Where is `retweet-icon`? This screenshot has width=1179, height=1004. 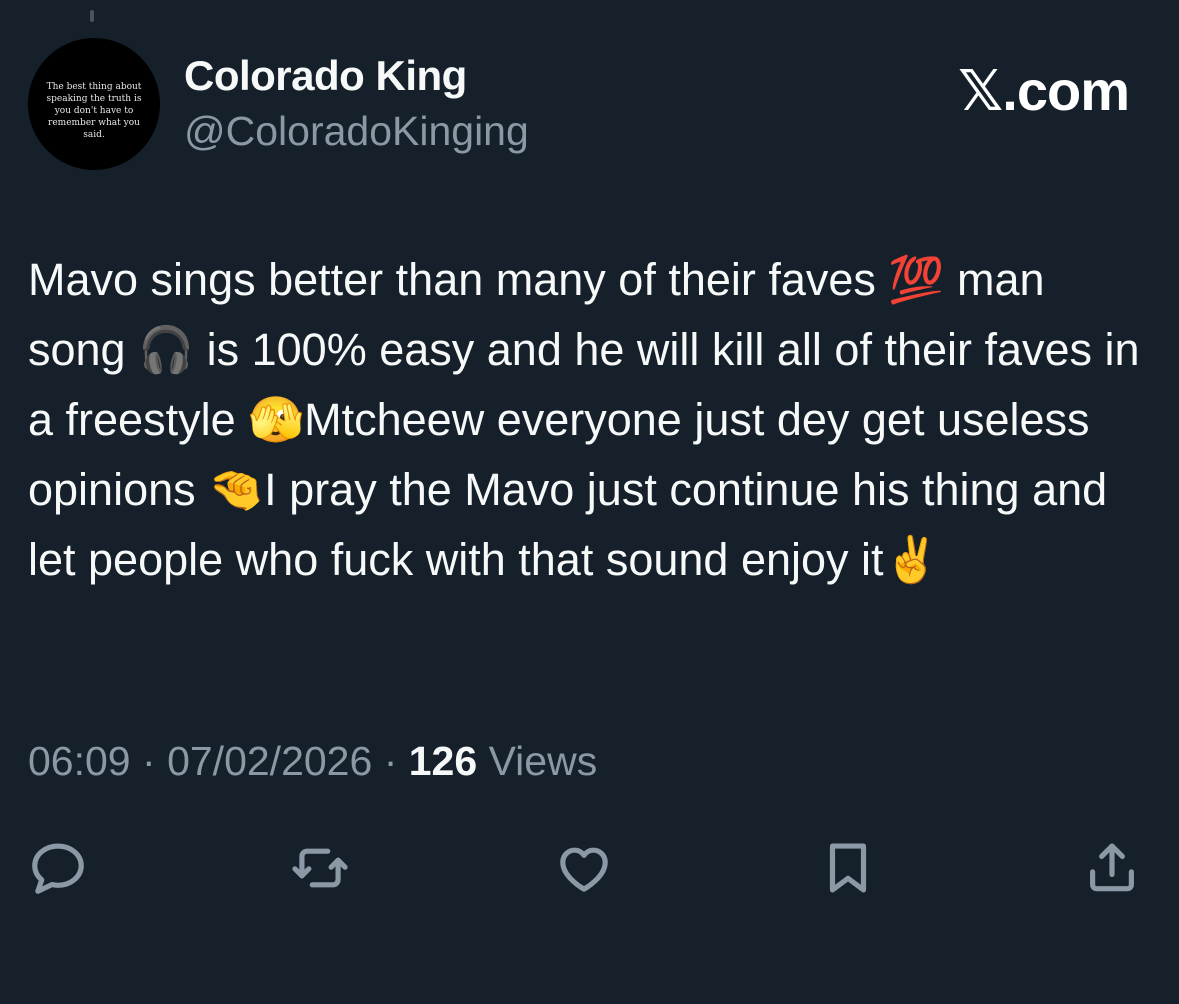 retweet-icon is located at coordinates (320, 868).